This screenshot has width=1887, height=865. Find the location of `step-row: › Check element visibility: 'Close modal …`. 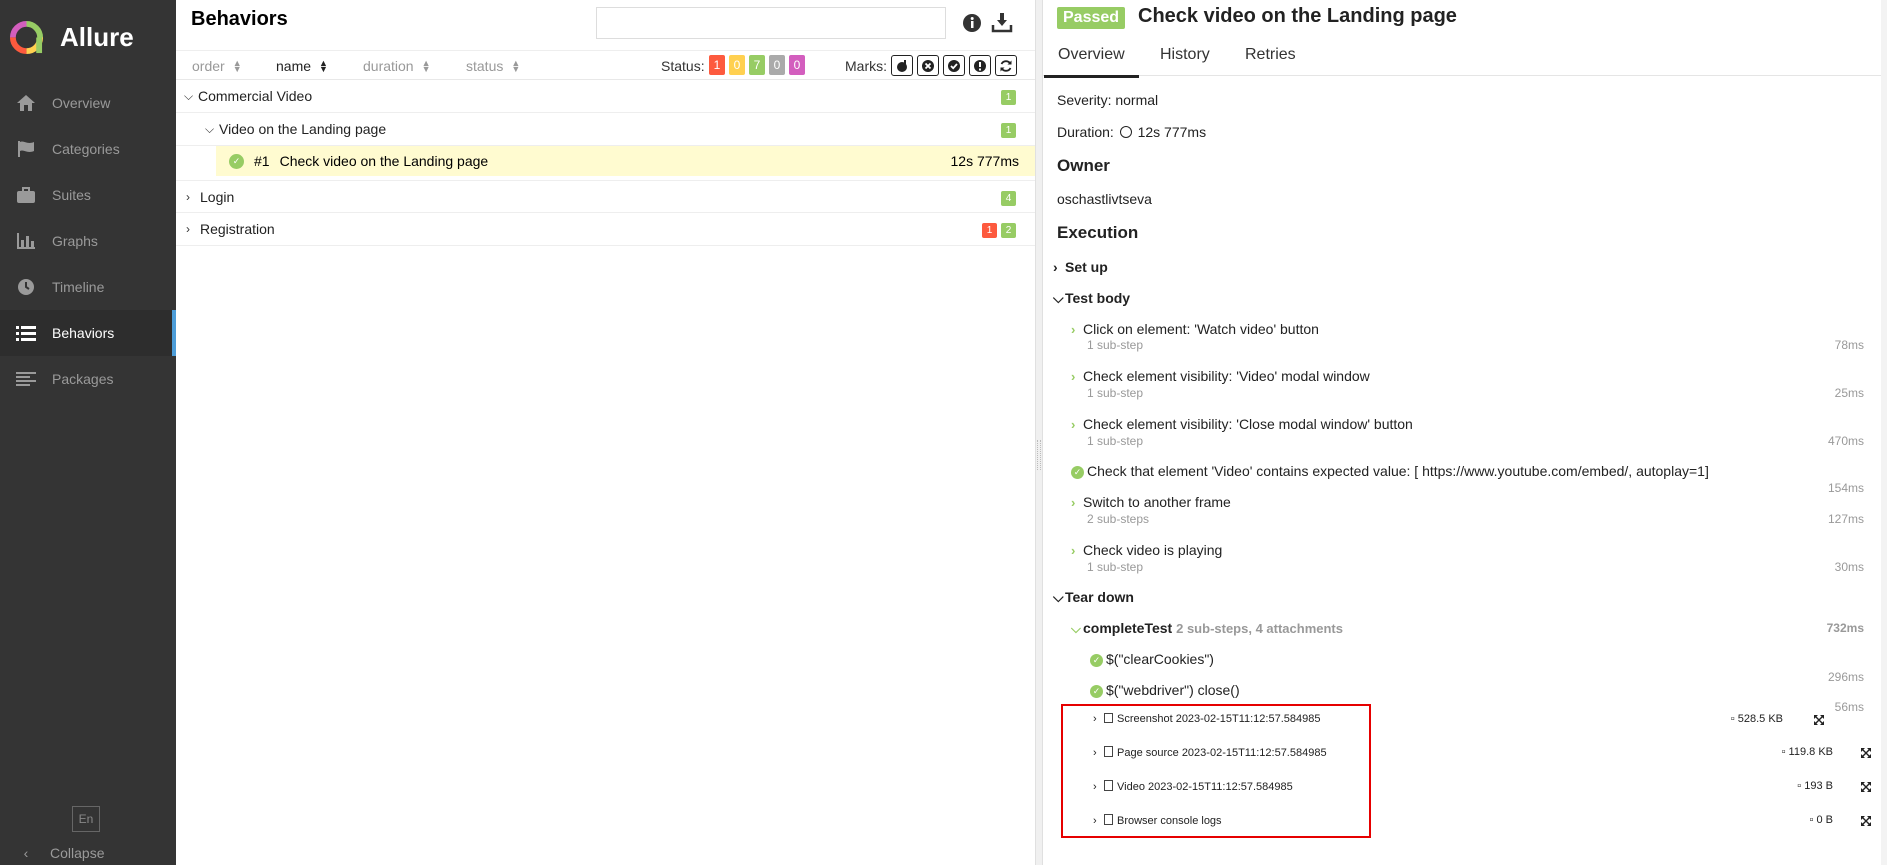

step-row: › Check element visibility: 'Close modal … is located at coordinates (1242, 424).